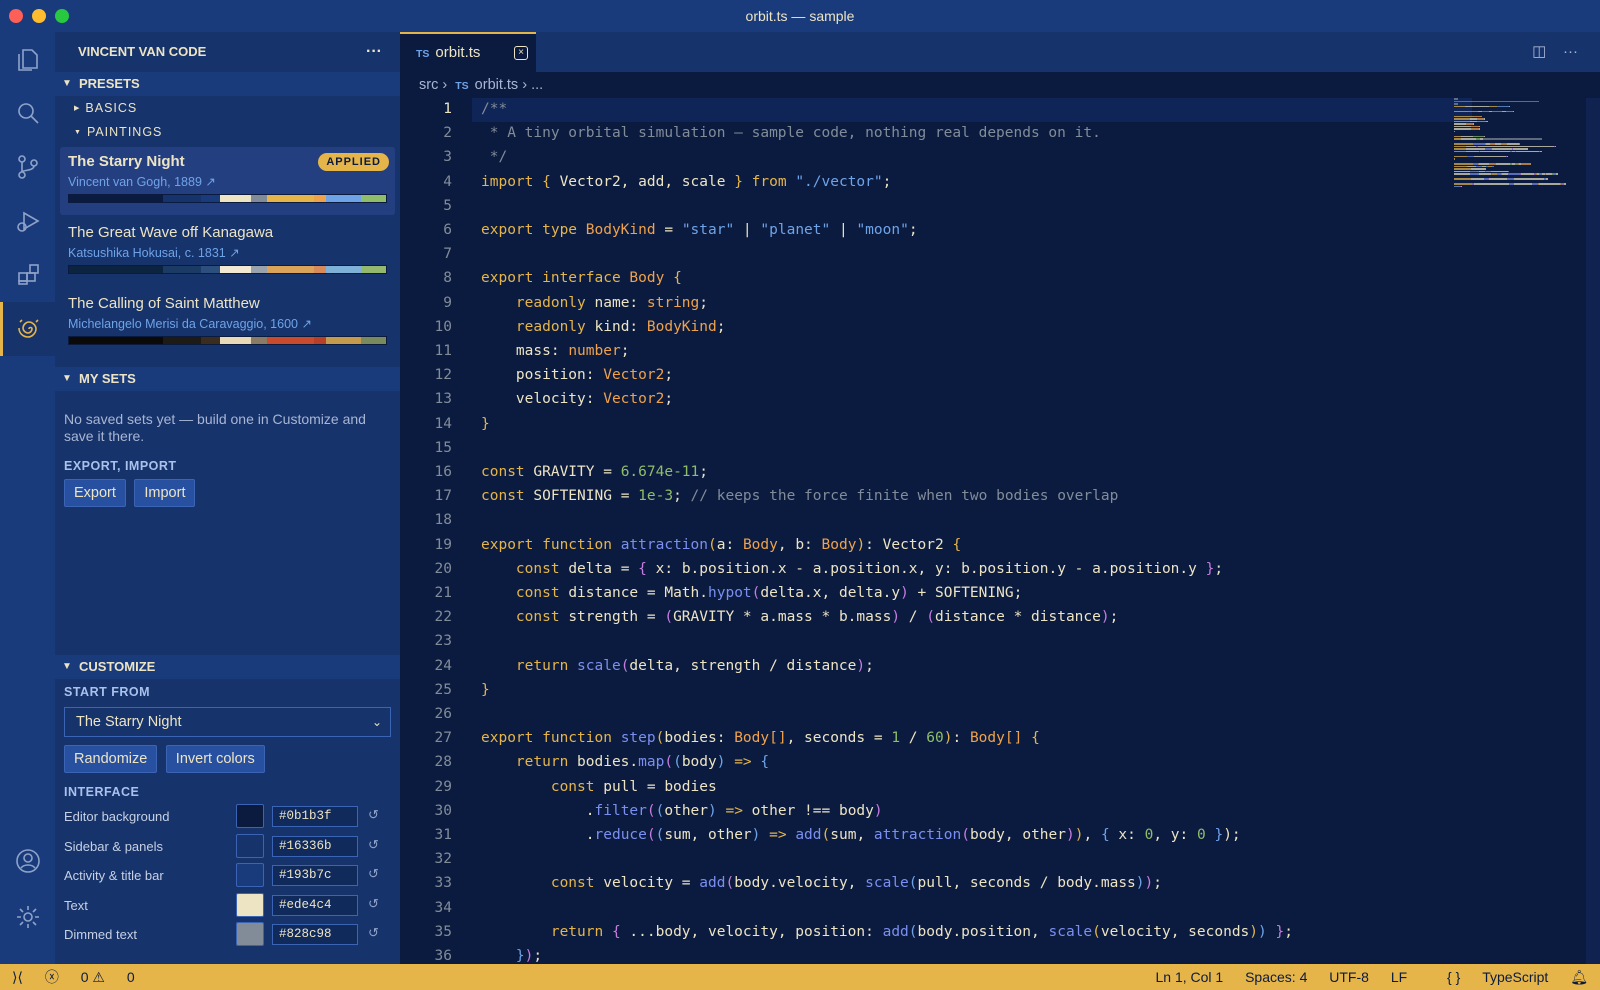  I want to click on minimize-window-button, so click(39, 16).